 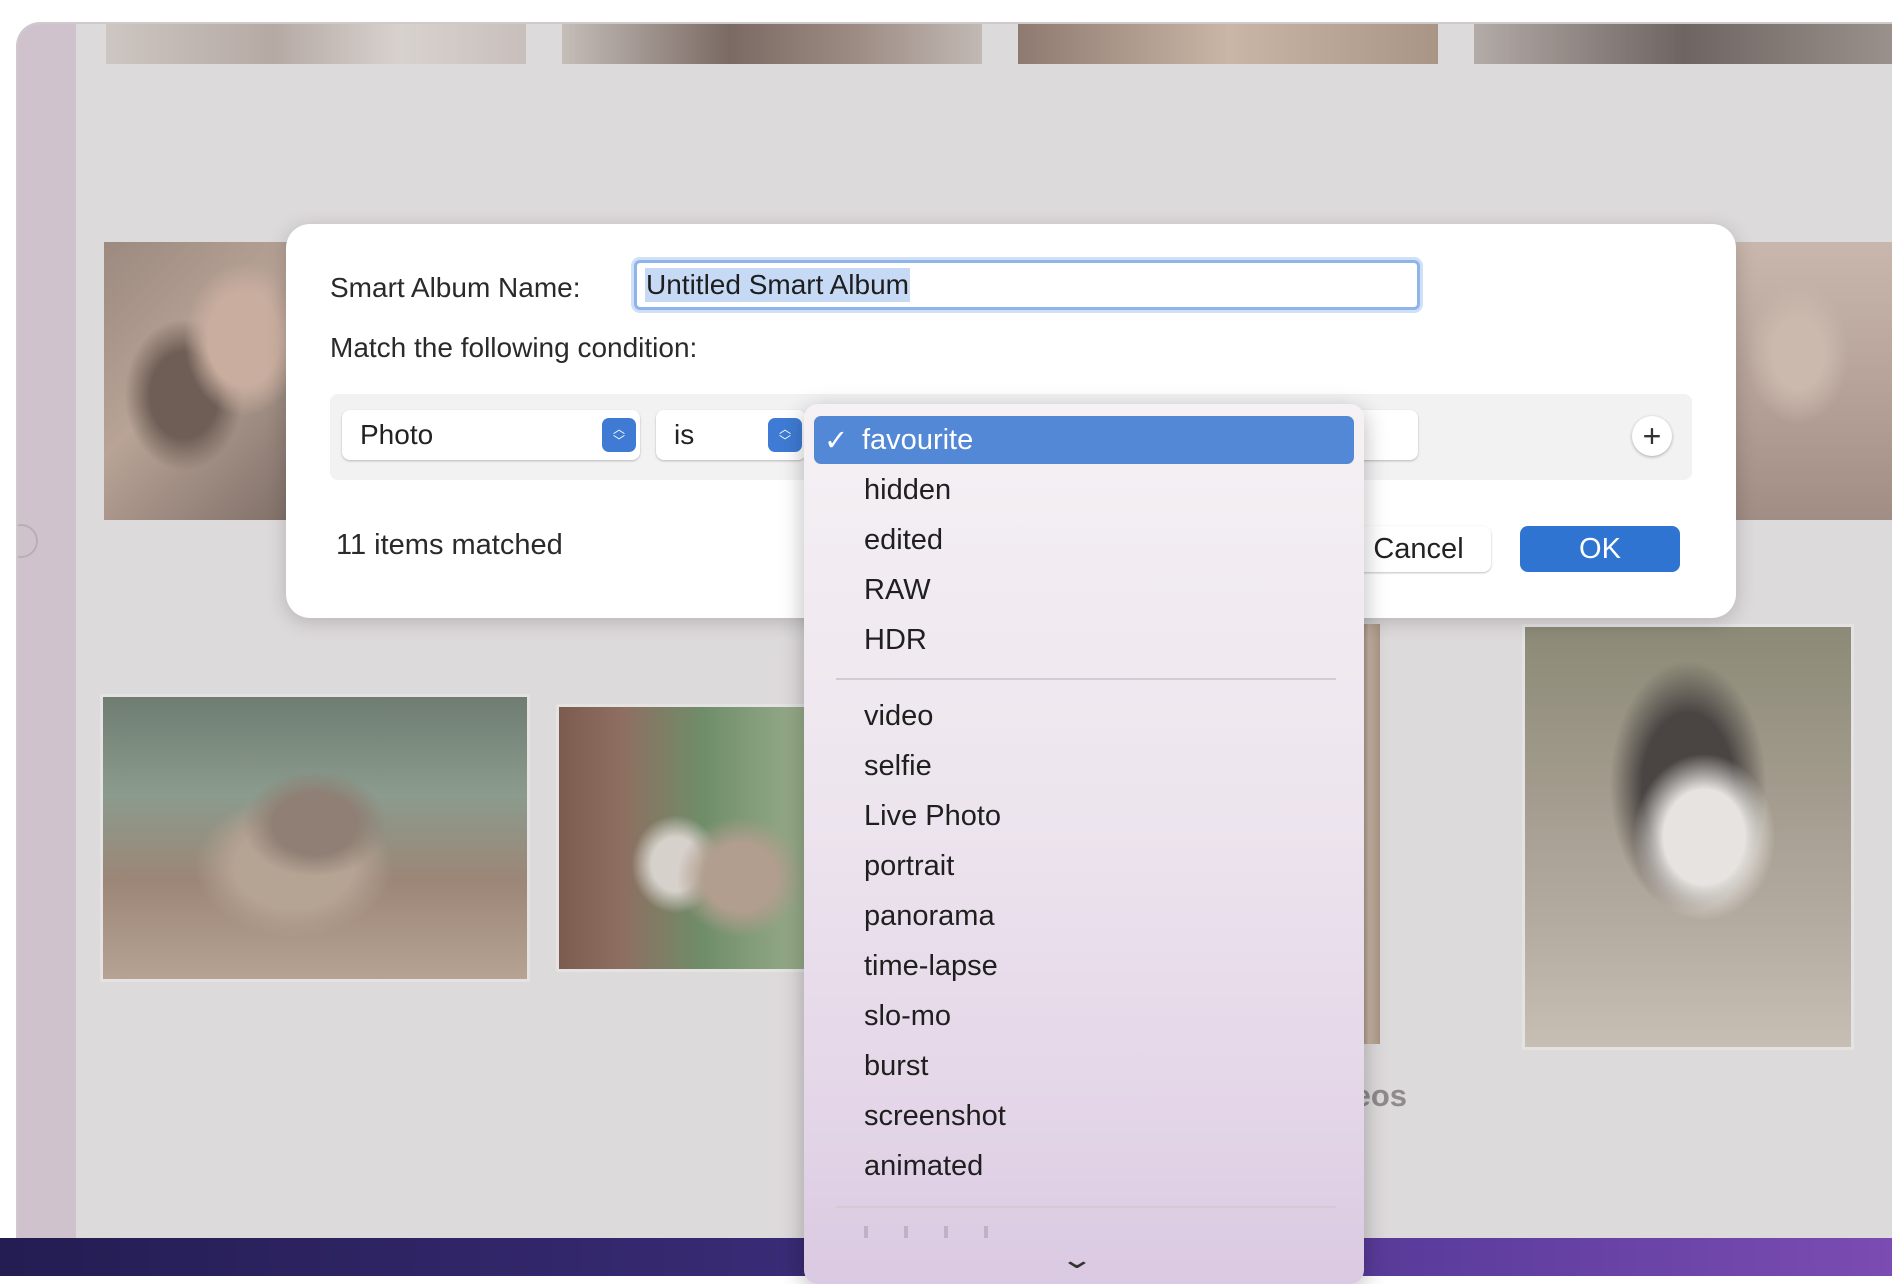 What do you see at coordinates (1418, 549) in the screenshot?
I see `cancel-button: Cancel` at bounding box center [1418, 549].